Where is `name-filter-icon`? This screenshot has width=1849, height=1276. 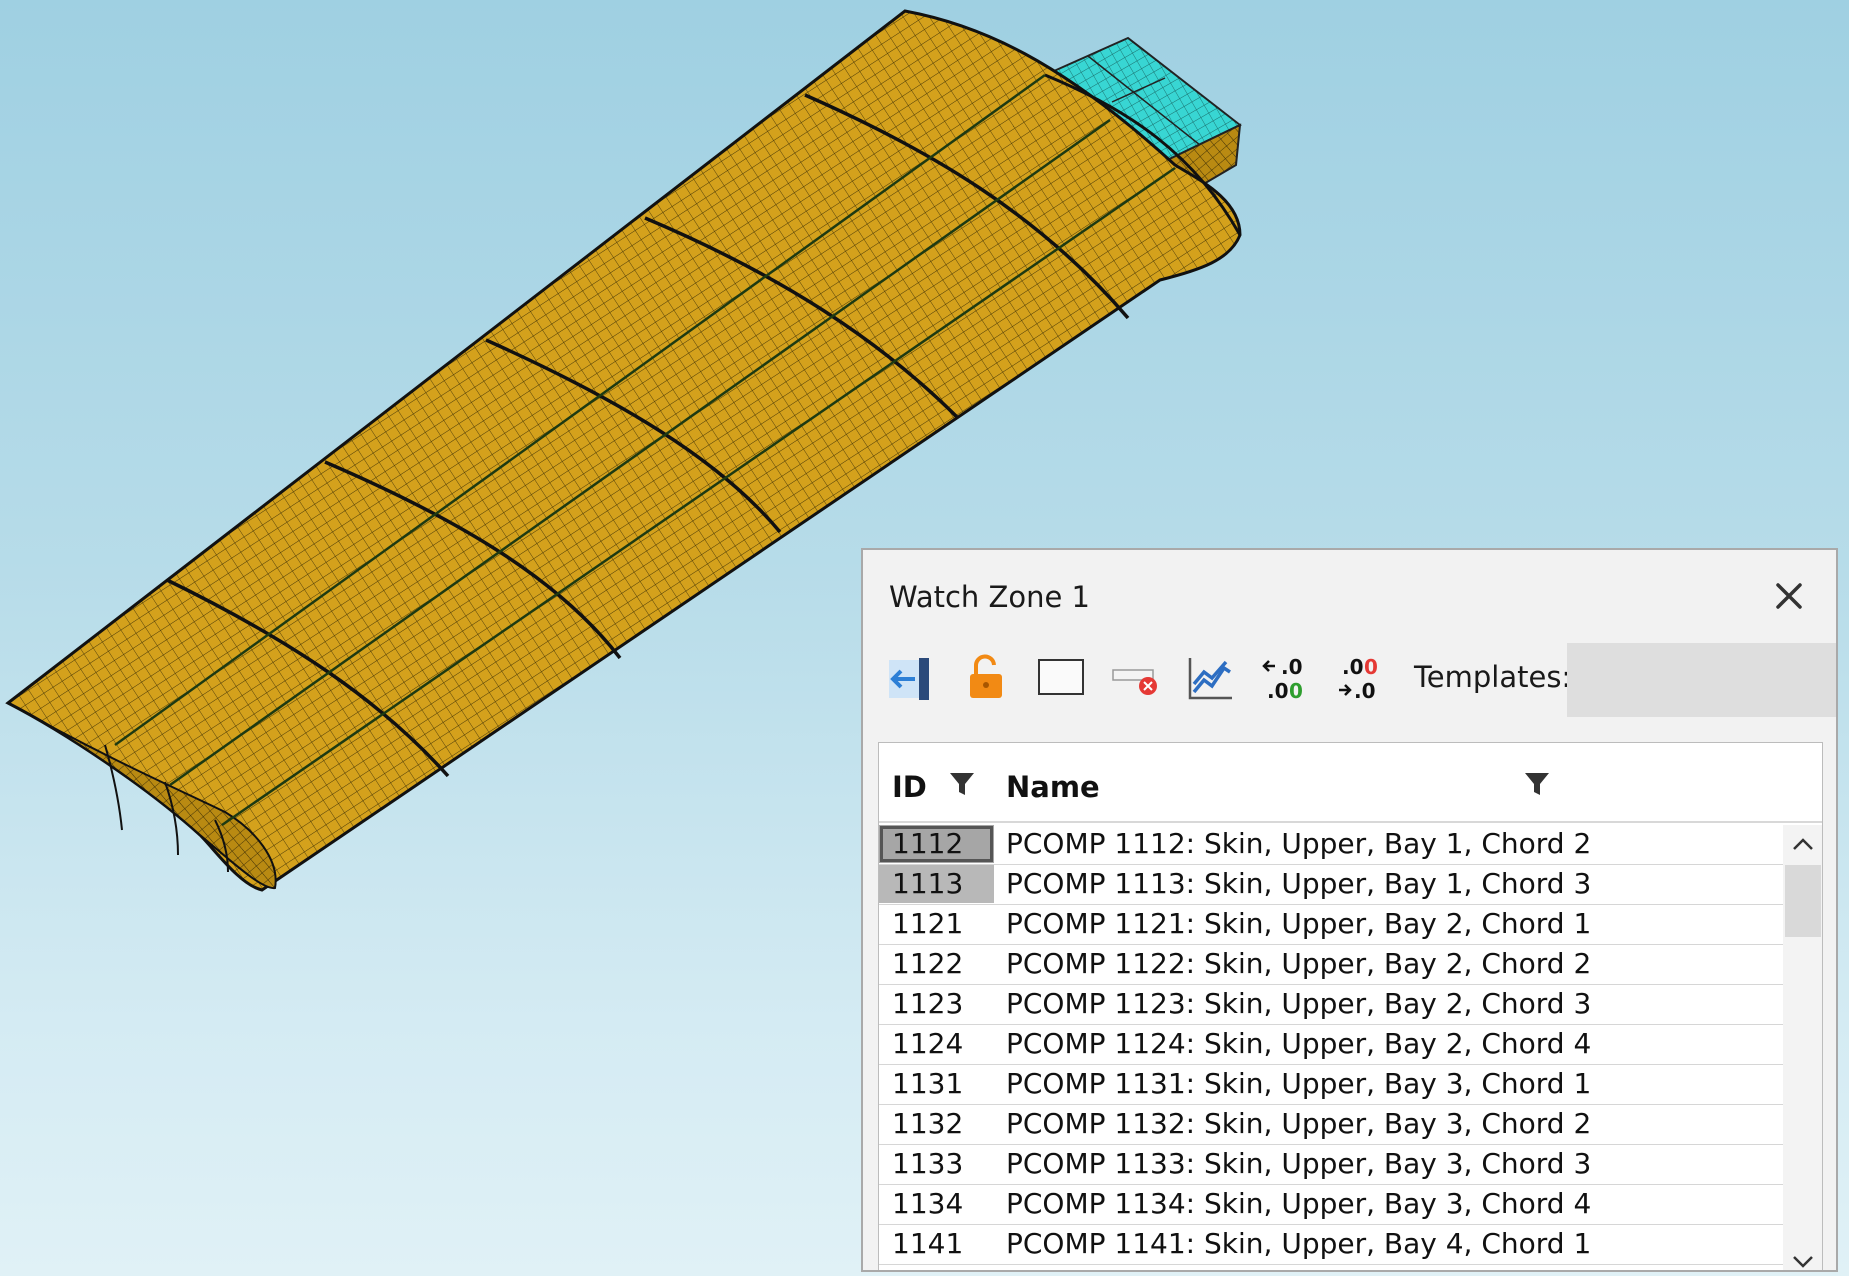 name-filter-icon is located at coordinates (1537, 784).